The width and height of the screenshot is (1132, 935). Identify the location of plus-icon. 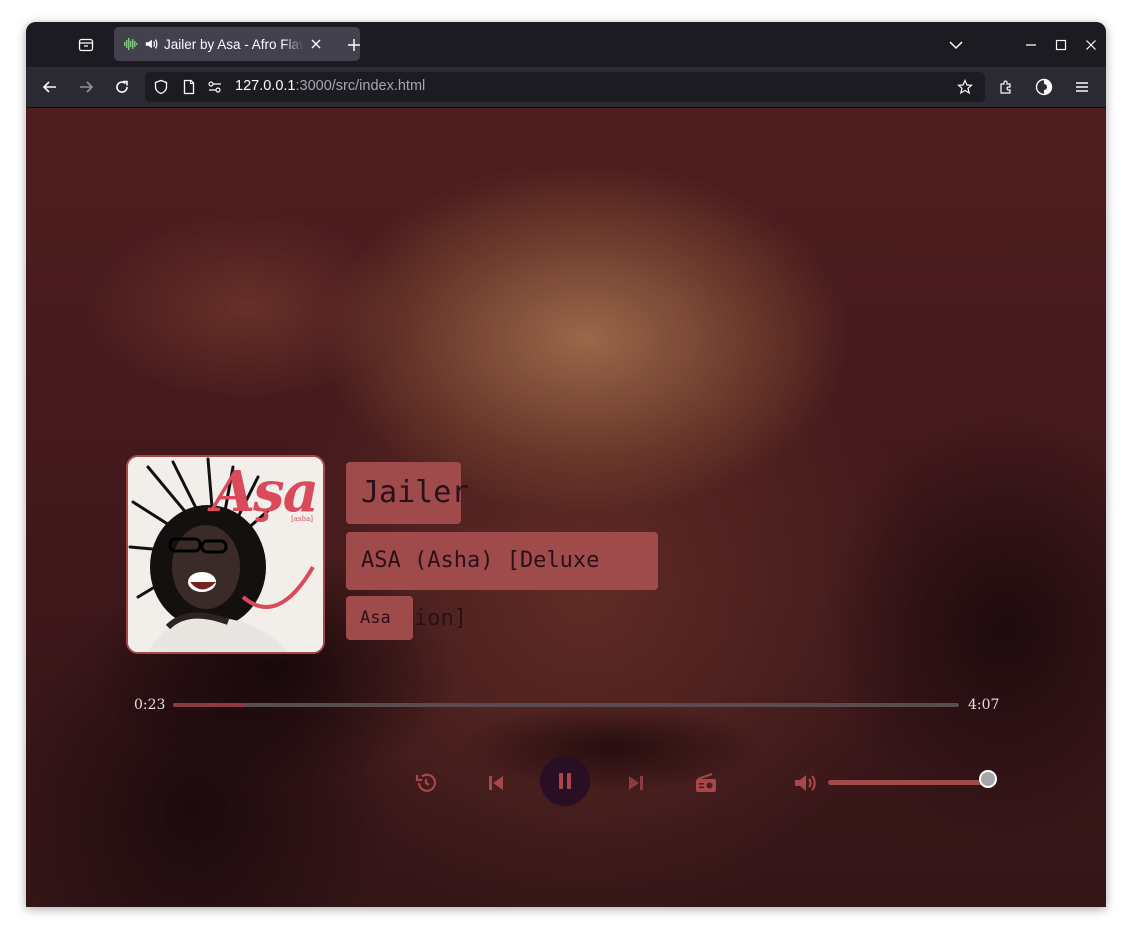
(354, 45).